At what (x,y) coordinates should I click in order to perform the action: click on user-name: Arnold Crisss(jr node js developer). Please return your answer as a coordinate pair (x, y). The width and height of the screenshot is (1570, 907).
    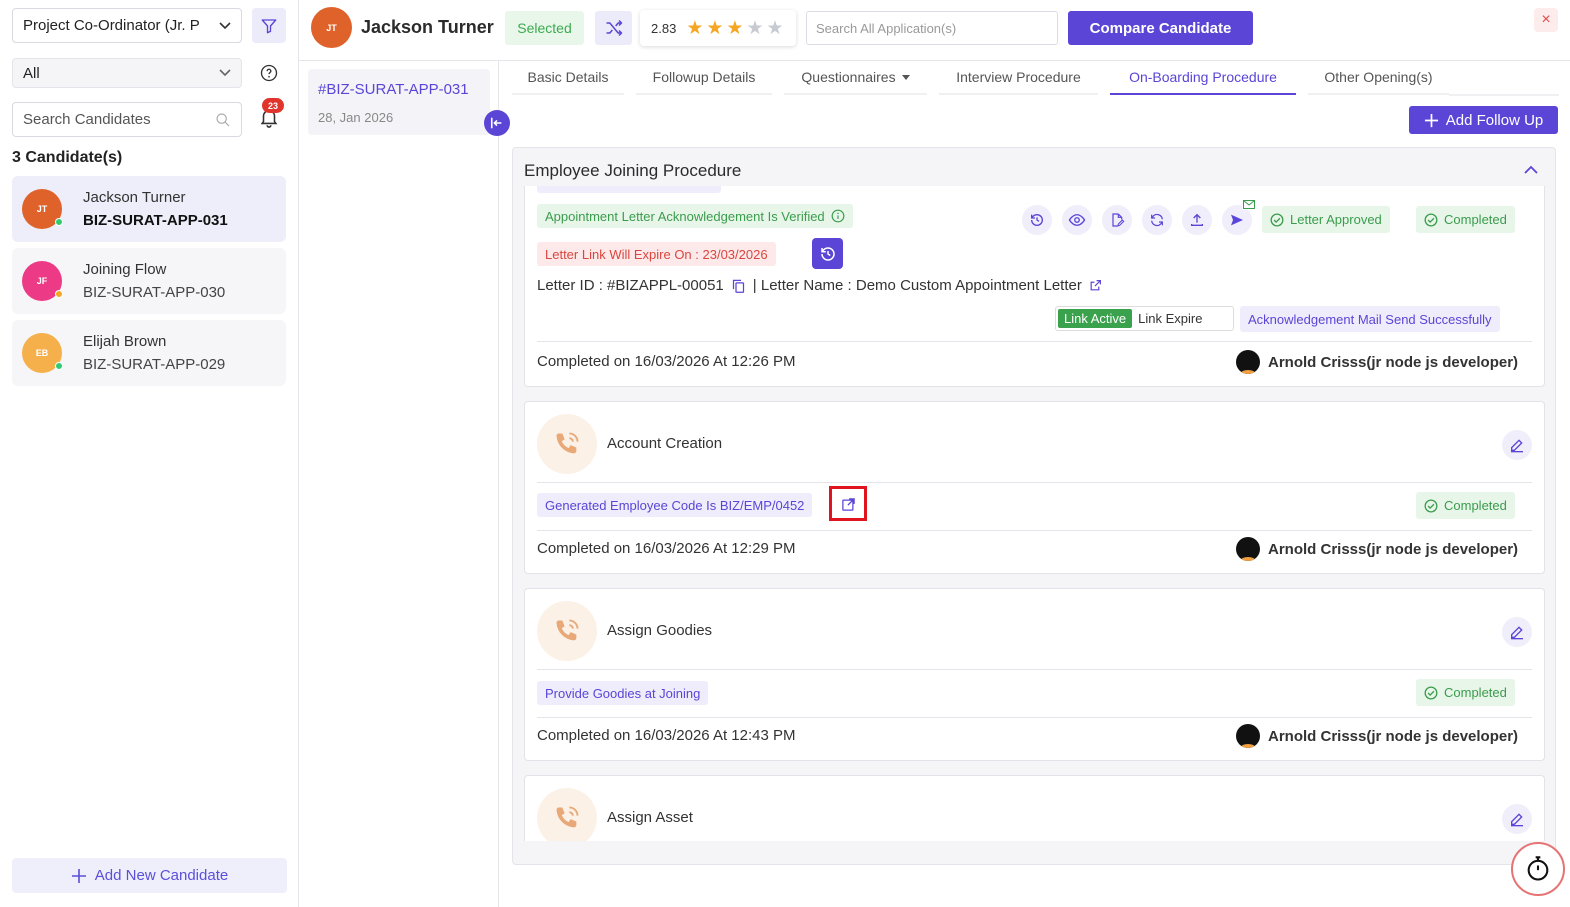
    Looking at the image, I should click on (1393, 736).